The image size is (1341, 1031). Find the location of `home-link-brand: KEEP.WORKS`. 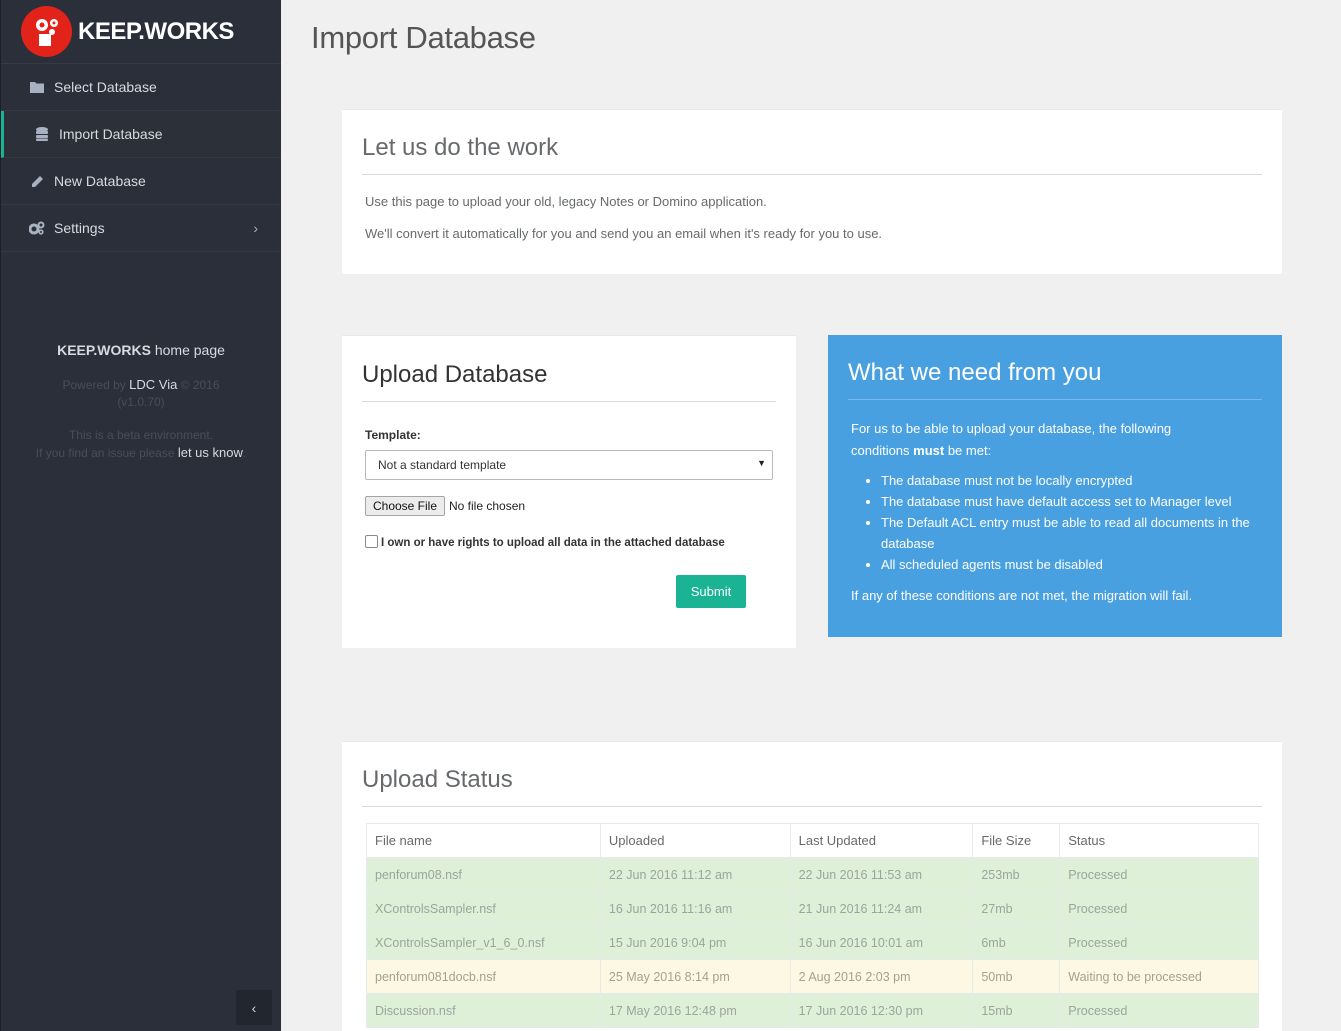

home-link-brand: KEEP.WORKS is located at coordinates (104, 350).